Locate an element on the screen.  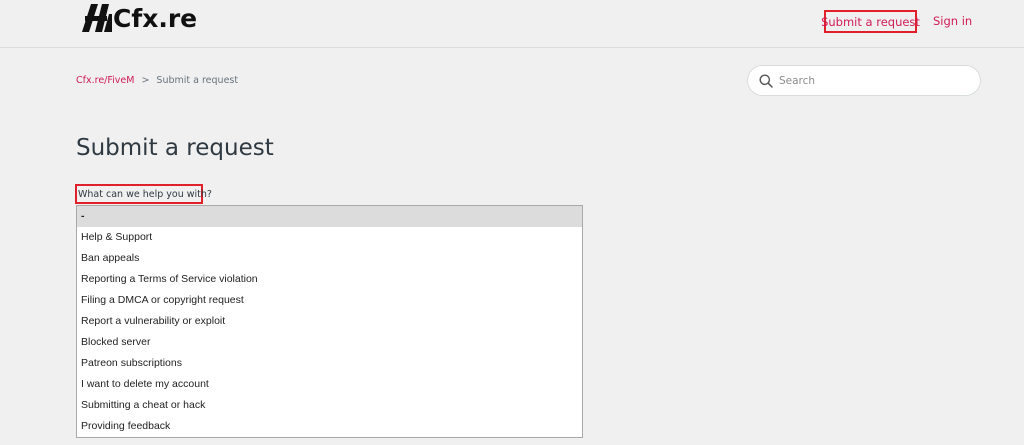
page-title: Submit a request is located at coordinates (175, 148).